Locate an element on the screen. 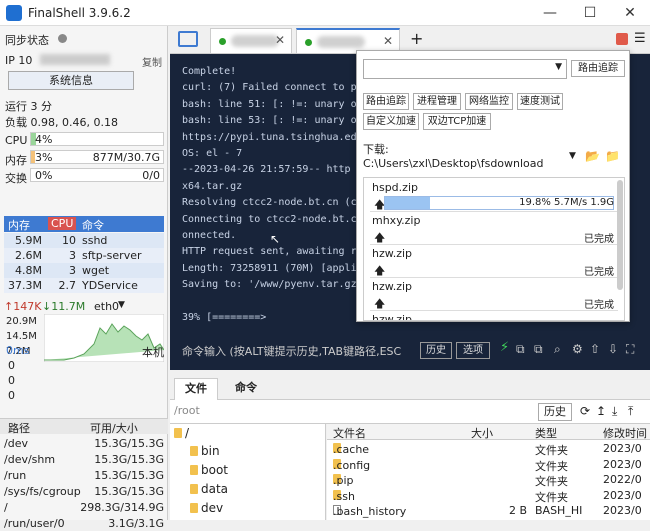 This screenshot has height=531, width=650. disk-row: /dev/shm 15.3G/15.3G is located at coordinates (84, 459).